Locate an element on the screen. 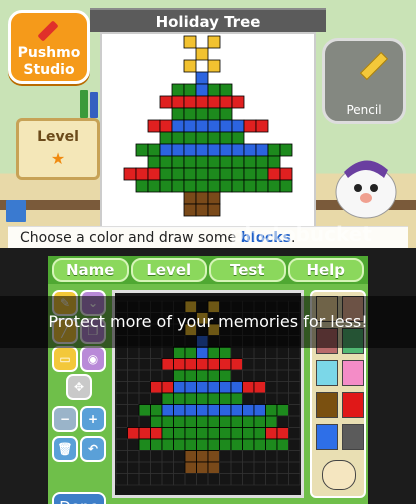  tab-level: Level is located at coordinates (168, 270).